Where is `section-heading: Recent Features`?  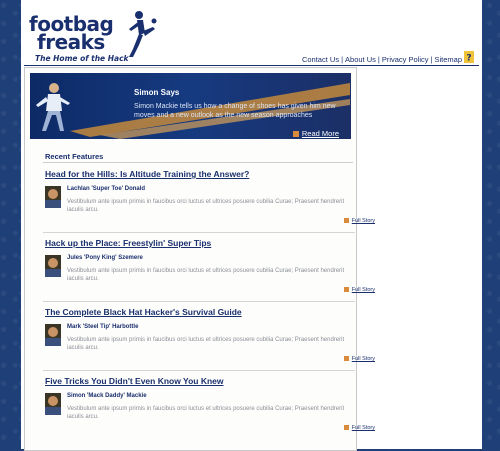
section-heading: Recent Features is located at coordinates (74, 156).